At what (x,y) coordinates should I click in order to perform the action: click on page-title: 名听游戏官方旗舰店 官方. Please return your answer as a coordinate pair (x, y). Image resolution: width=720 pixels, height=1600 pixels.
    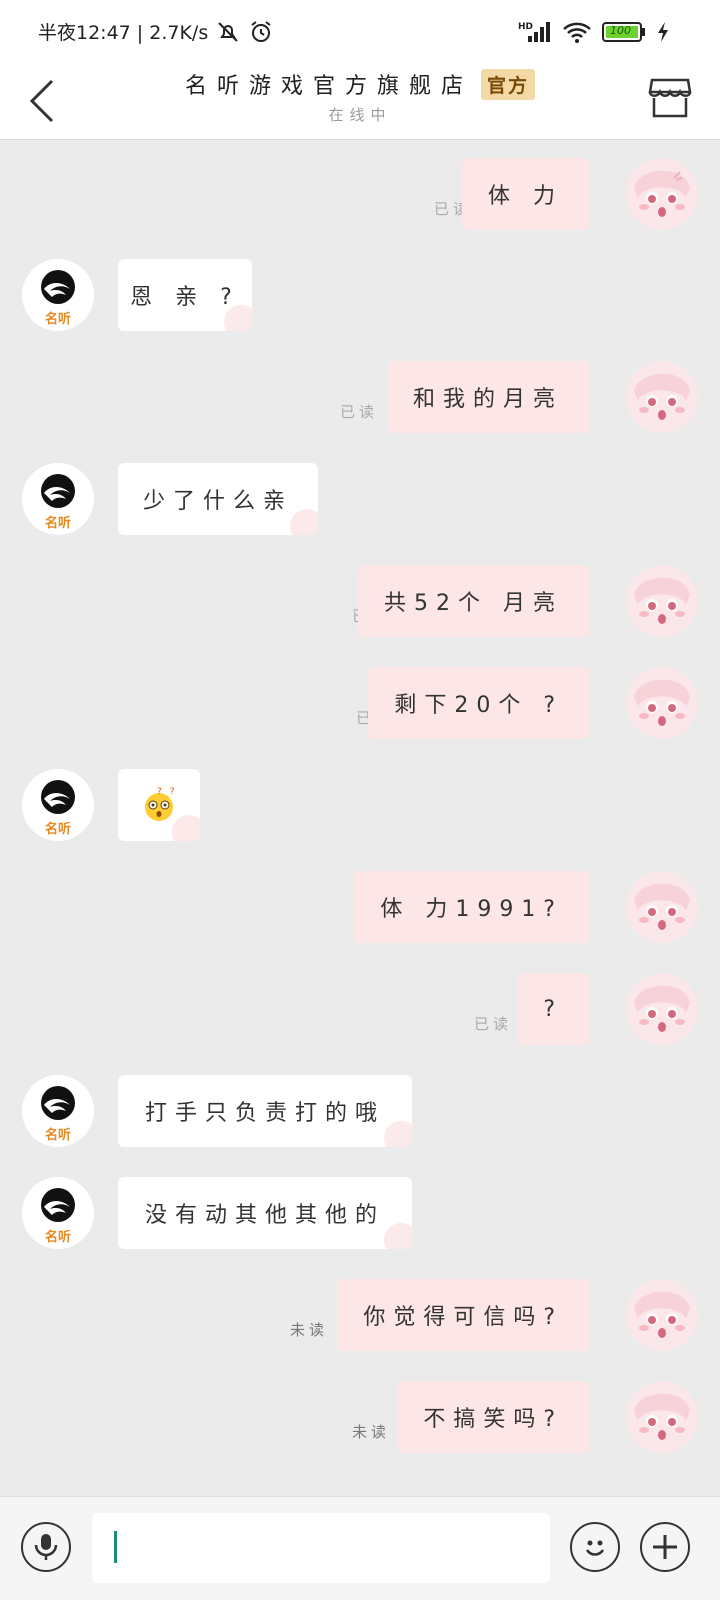
    Looking at the image, I should click on (360, 84).